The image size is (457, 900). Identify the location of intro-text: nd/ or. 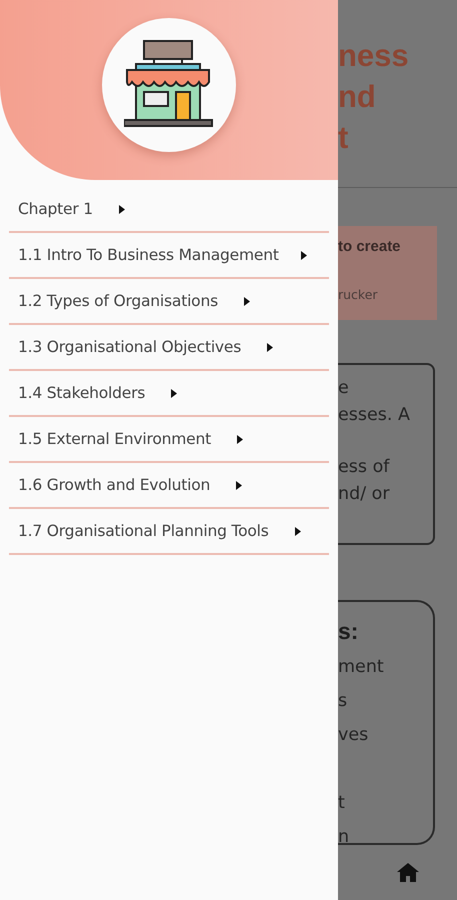
(364, 494).